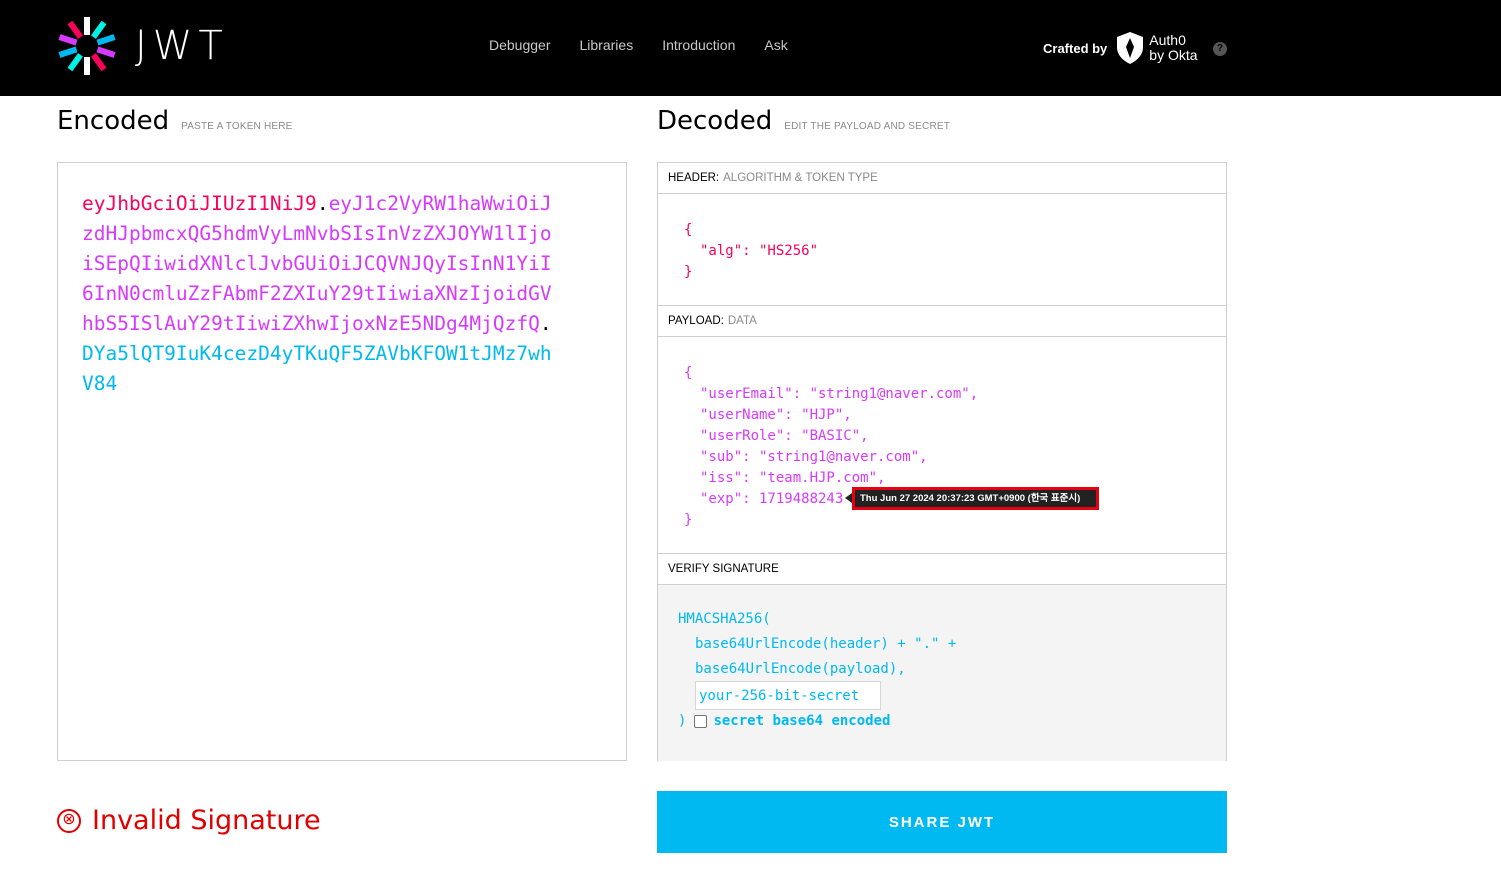  What do you see at coordinates (867, 126) in the screenshot?
I see `decoded-subtitle: EDIT THE PAYLOAD AND SECRET` at bounding box center [867, 126].